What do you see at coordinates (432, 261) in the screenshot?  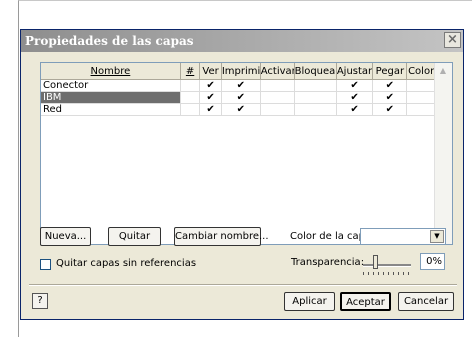 I see `transparency-value-field: 0%` at bounding box center [432, 261].